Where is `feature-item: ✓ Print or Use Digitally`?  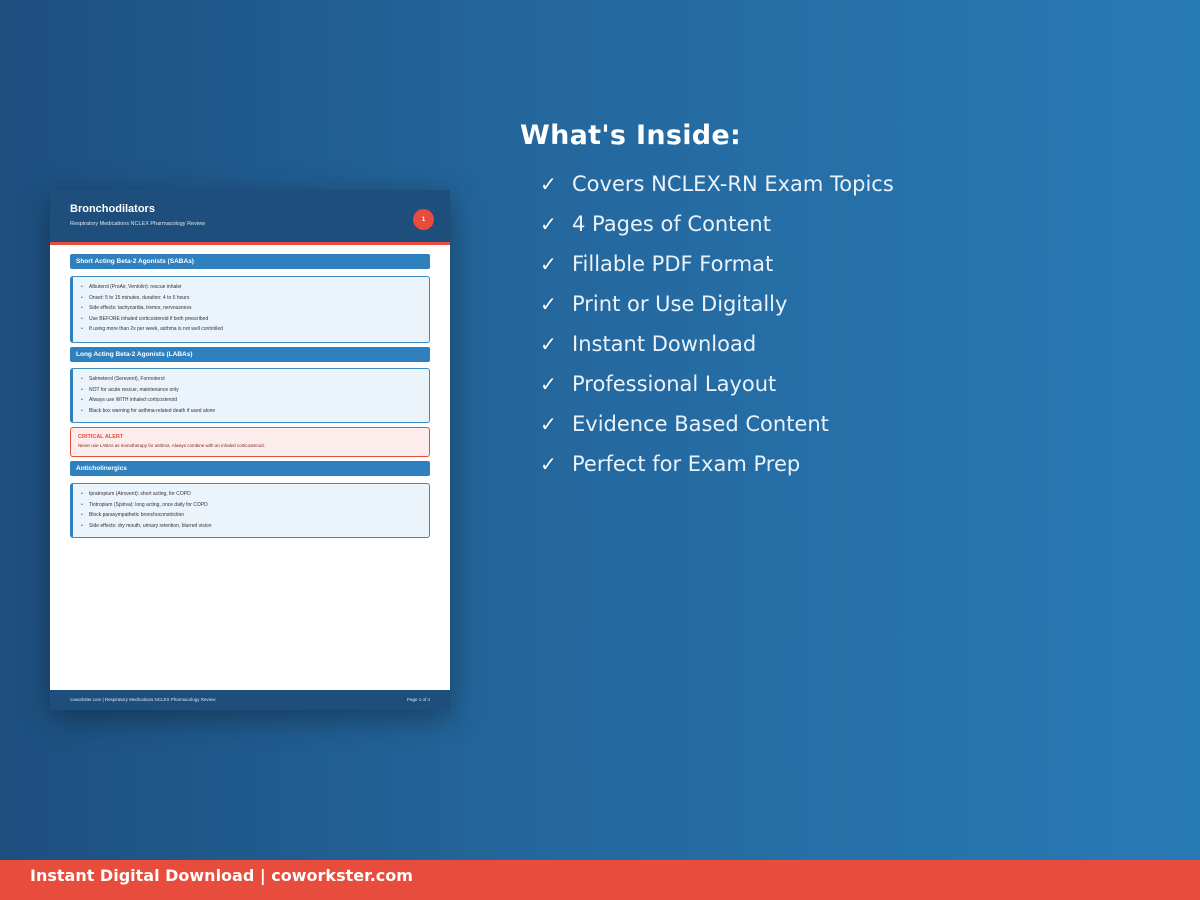
feature-item: ✓ Print or Use Digitally is located at coordinates (717, 308).